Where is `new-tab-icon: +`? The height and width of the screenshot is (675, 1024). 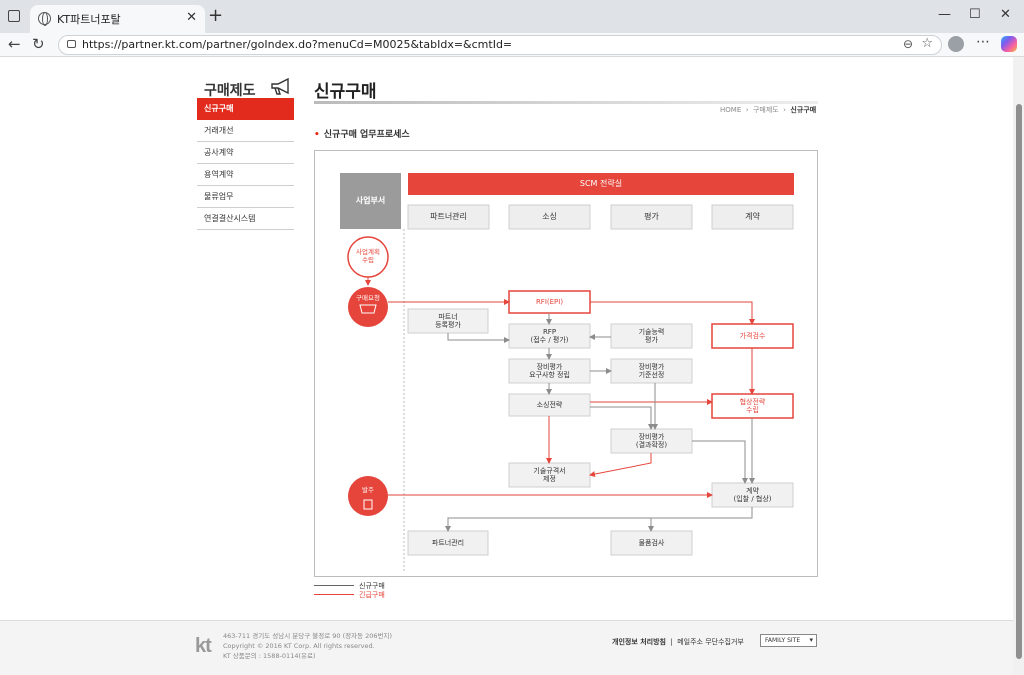
new-tab-icon: + is located at coordinates (215, 15).